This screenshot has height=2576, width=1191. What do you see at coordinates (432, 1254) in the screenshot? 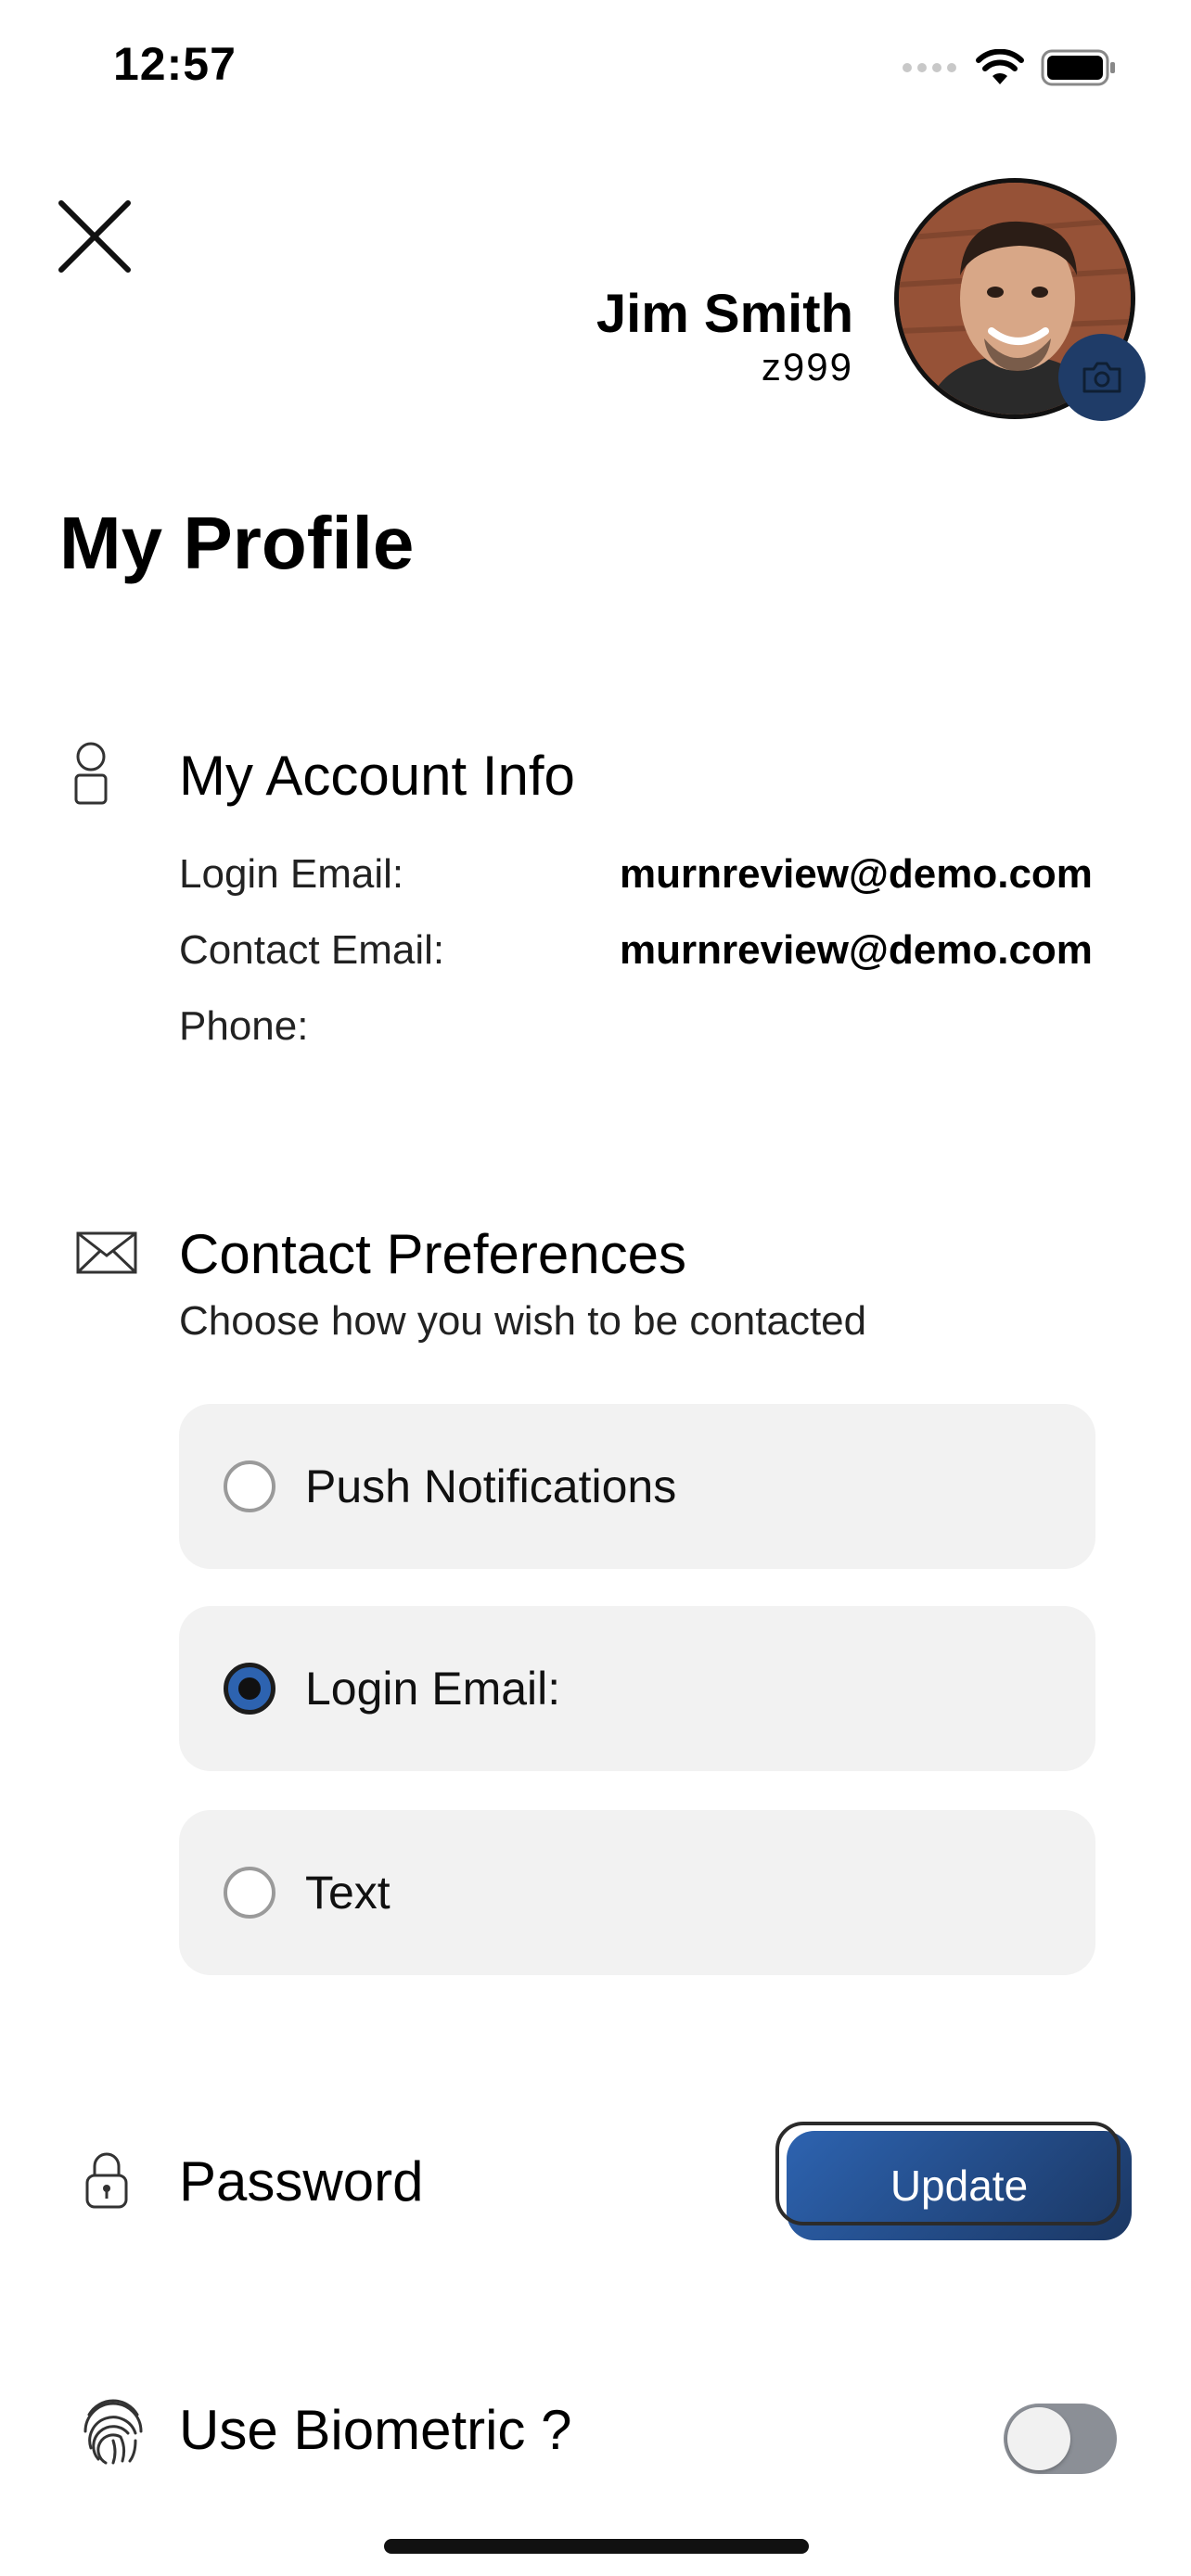
I see `contact-preferences-heading: Contact Preferences` at bounding box center [432, 1254].